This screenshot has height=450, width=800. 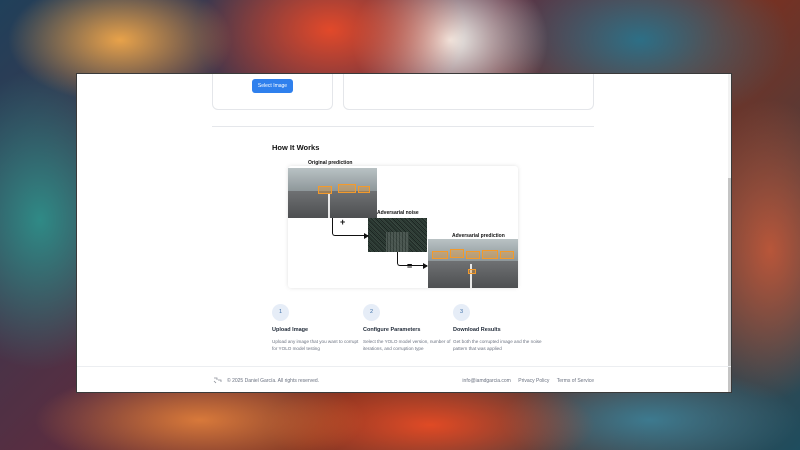 I want to click on original-image, so click(x=332, y=193).